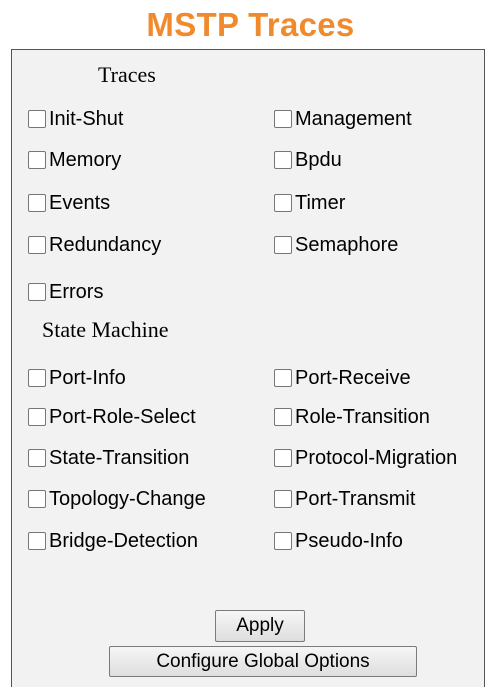 The image size is (501, 687). What do you see at coordinates (263, 661) in the screenshot?
I see `configure-global-options-button: Configure Global Options` at bounding box center [263, 661].